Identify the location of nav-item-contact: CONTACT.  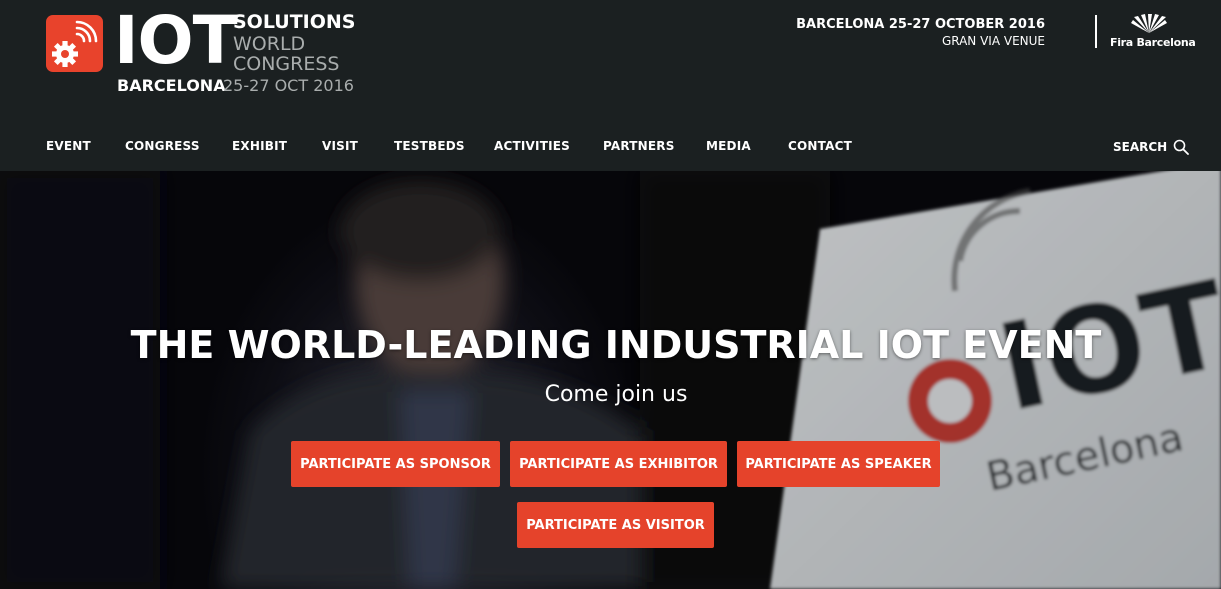
(820, 146).